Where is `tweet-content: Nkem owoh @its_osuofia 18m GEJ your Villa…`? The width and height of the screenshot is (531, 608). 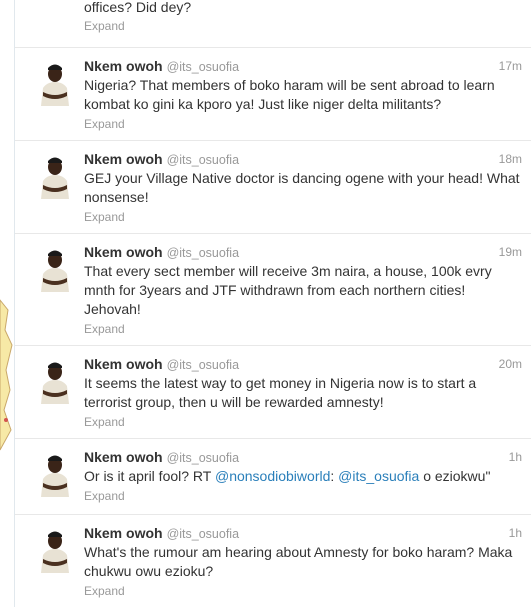
tweet-content: Nkem owoh @its_osuofia 18m GEJ your Villa… is located at coordinates (304, 187).